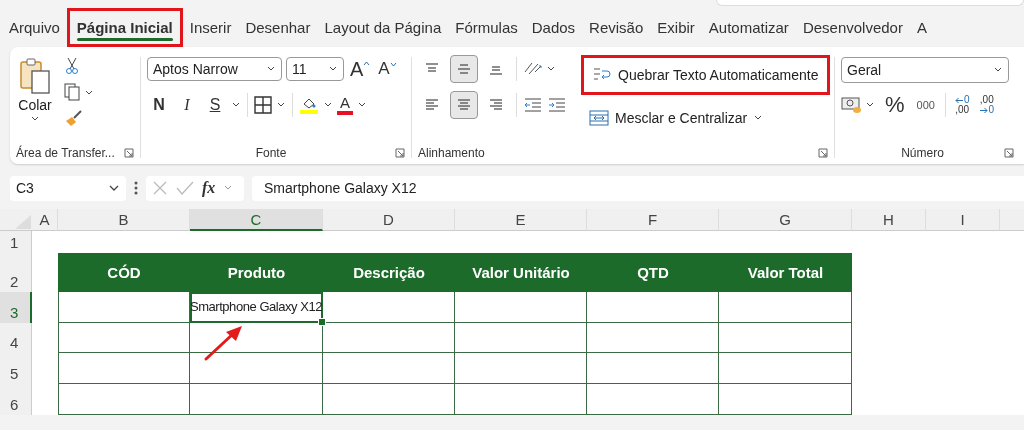  I want to click on ribbon-tab: Desenhar, so click(278, 27).